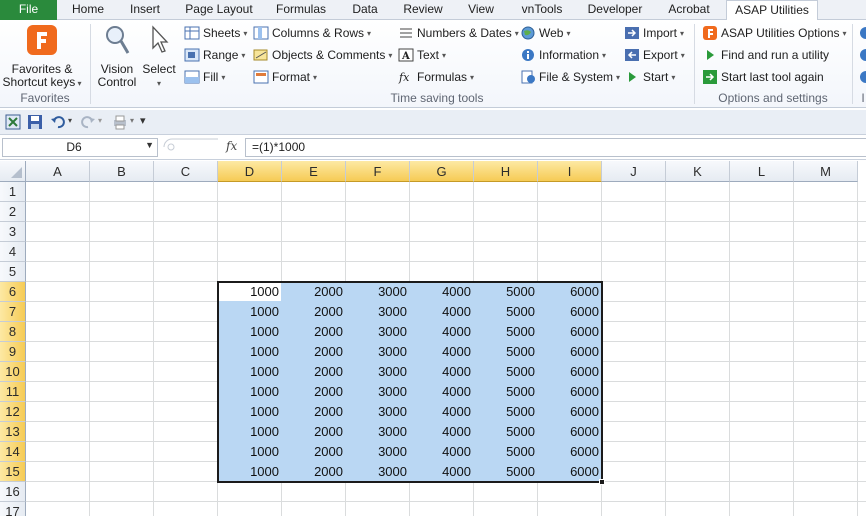 Image resolution: width=866 pixels, height=516 pixels. I want to click on name-box-dropdown-icon: ▼, so click(149, 145).